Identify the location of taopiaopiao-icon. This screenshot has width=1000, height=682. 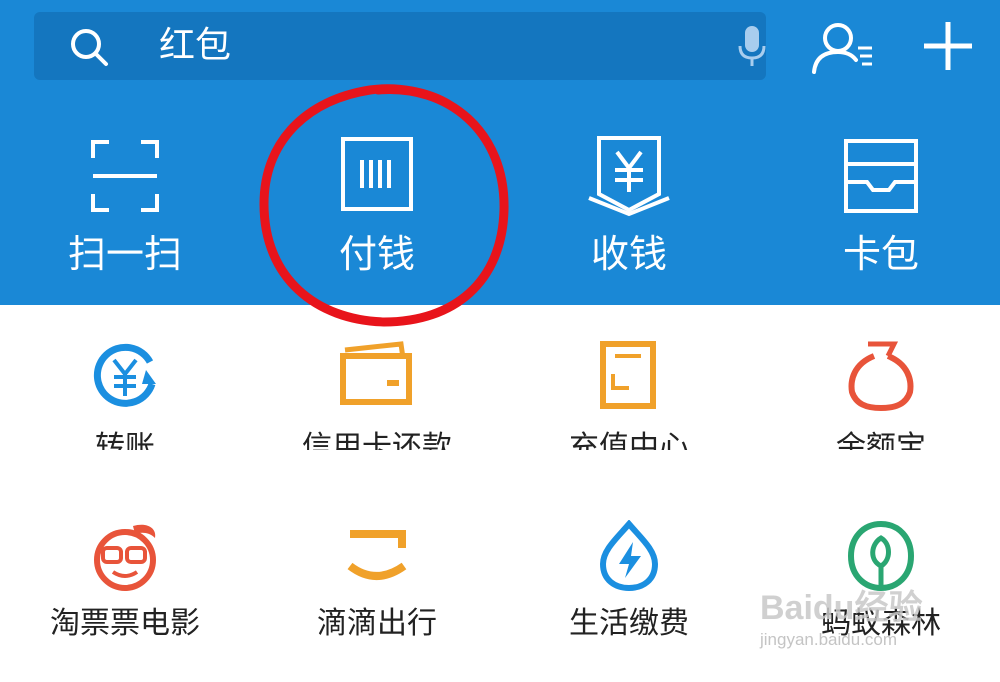
(125, 557).